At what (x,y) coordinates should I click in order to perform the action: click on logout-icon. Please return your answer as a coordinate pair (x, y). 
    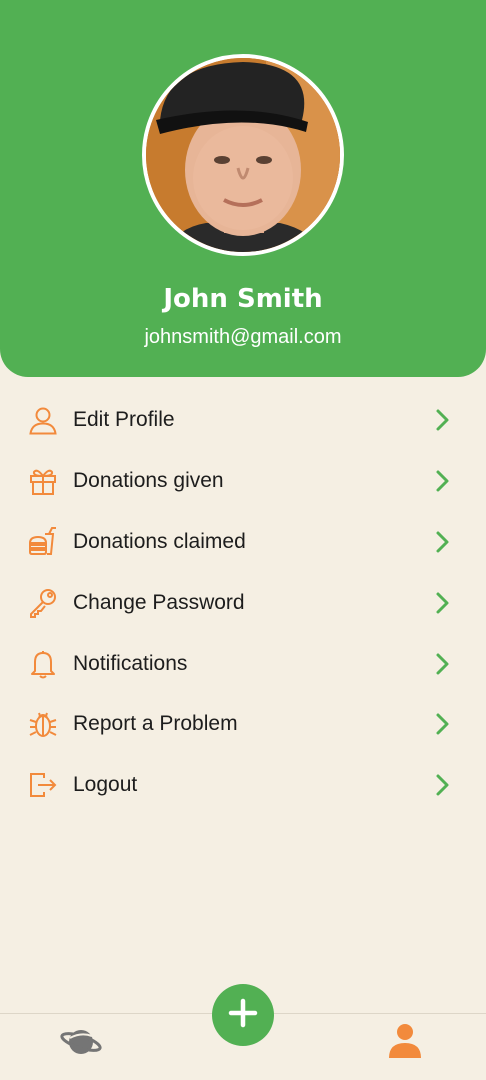
    Looking at the image, I should click on (43, 785).